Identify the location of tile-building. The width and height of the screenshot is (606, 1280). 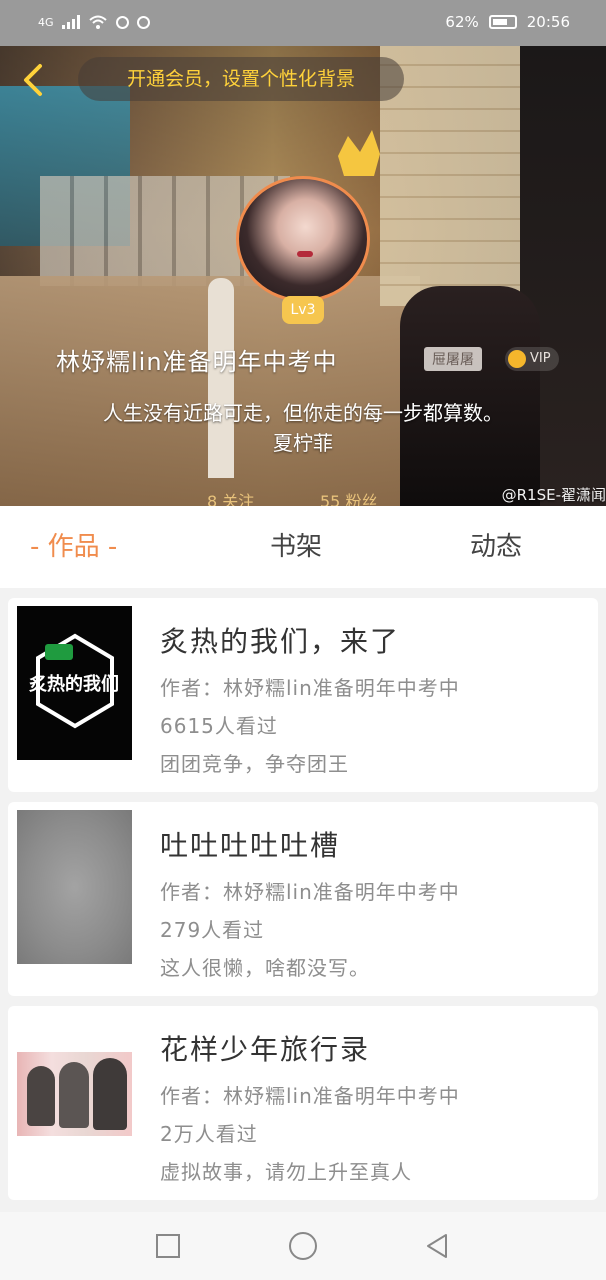
(460, 176).